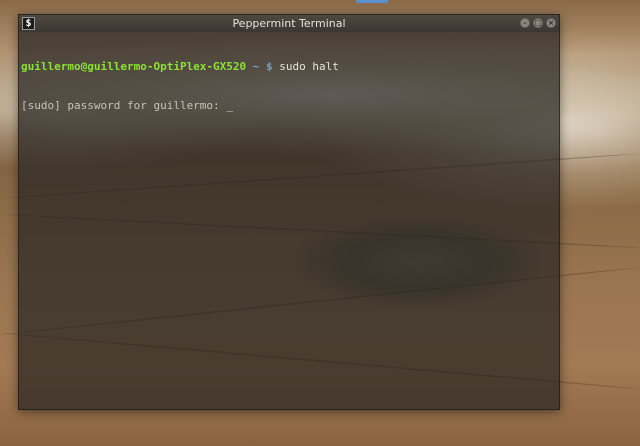 The width and height of the screenshot is (640, 446). I want to click on password-prompt-line: [sudo] password for guillermo: _, so click(289, 105).